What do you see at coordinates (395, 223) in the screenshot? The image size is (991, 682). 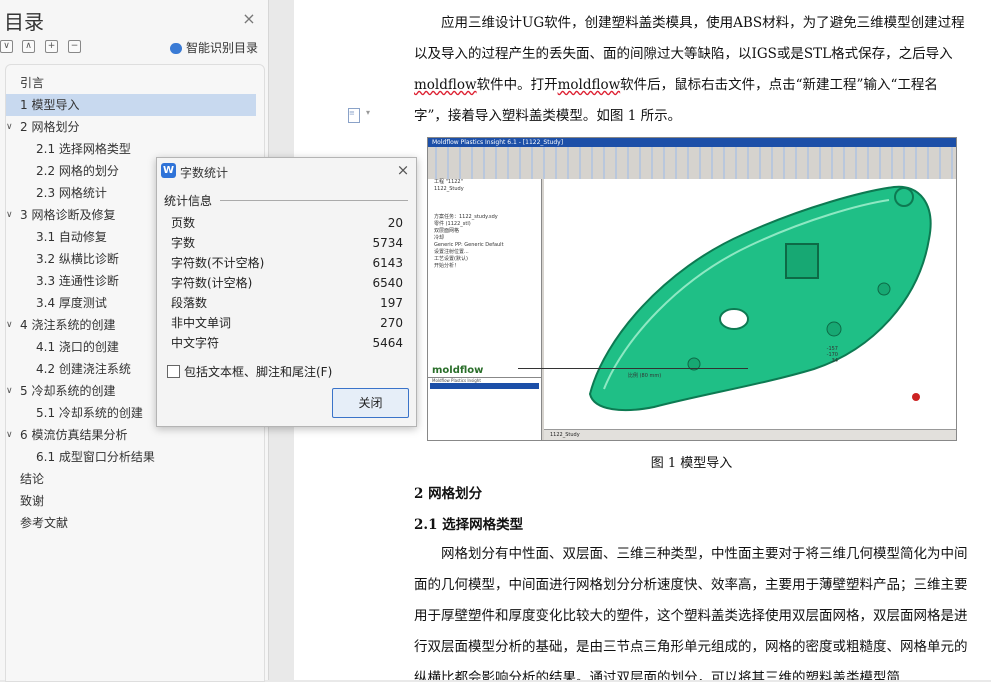 I see `stat-value: 20` at bounding box center [395, 223].